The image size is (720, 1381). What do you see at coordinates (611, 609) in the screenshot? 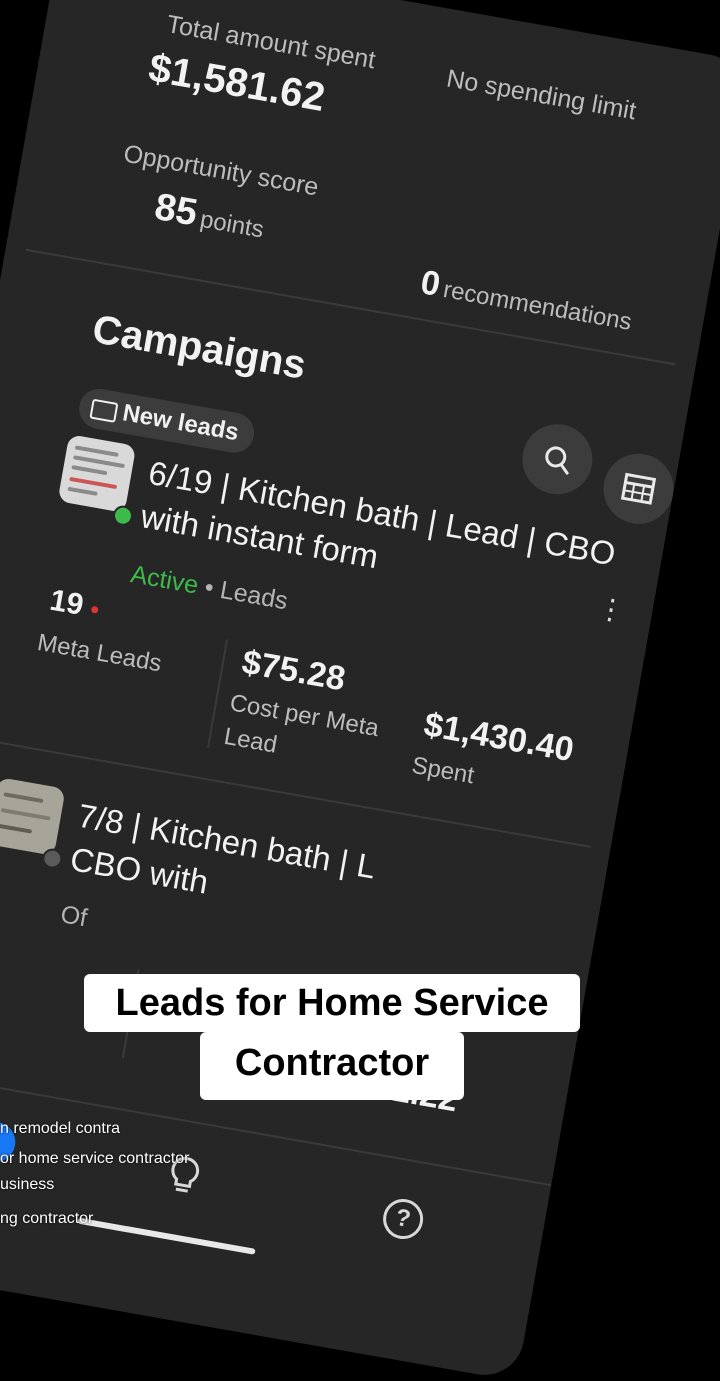
I see `more-options-icon: ⋮` at bounding box center [611, 609].